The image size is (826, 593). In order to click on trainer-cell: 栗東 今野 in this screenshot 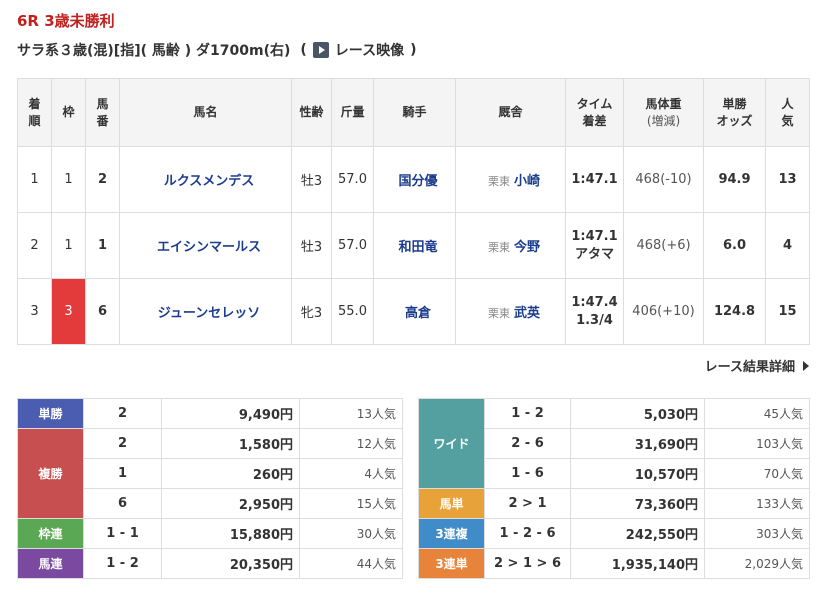, I will do `click(510, 245)`.